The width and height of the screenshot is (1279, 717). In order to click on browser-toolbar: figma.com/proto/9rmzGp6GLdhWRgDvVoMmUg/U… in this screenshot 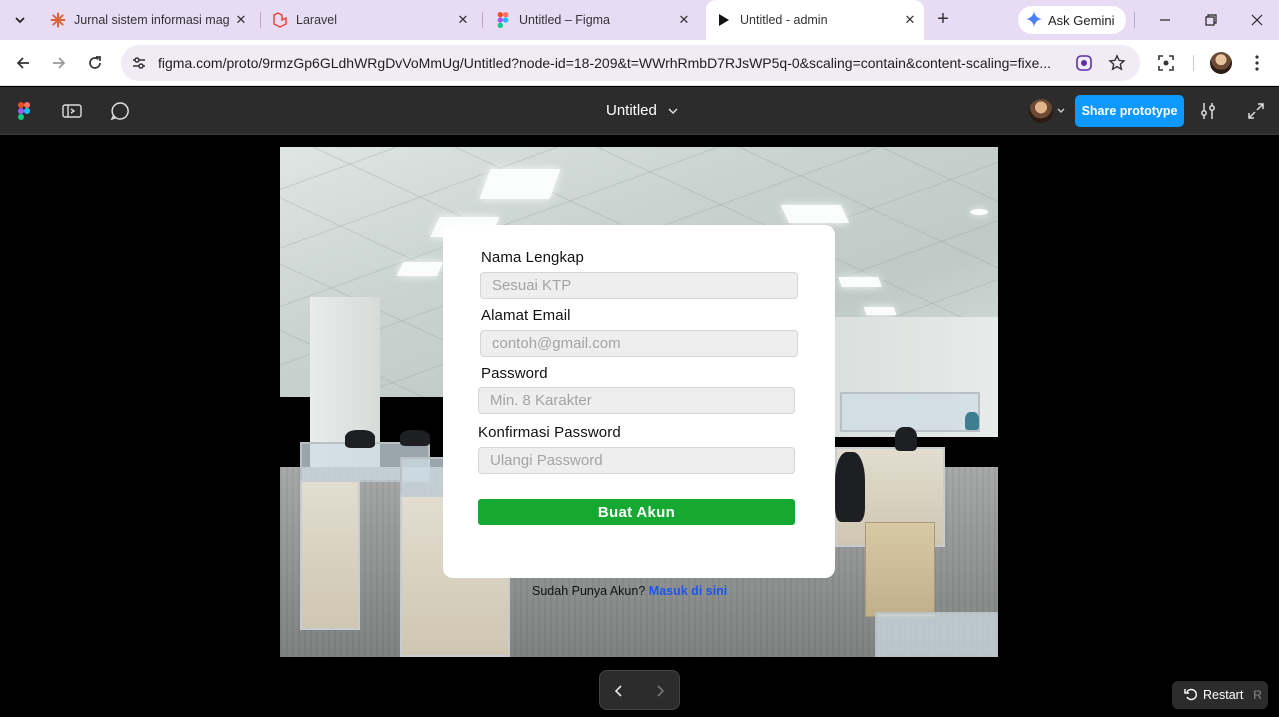, I will do `click(639, 63)`.